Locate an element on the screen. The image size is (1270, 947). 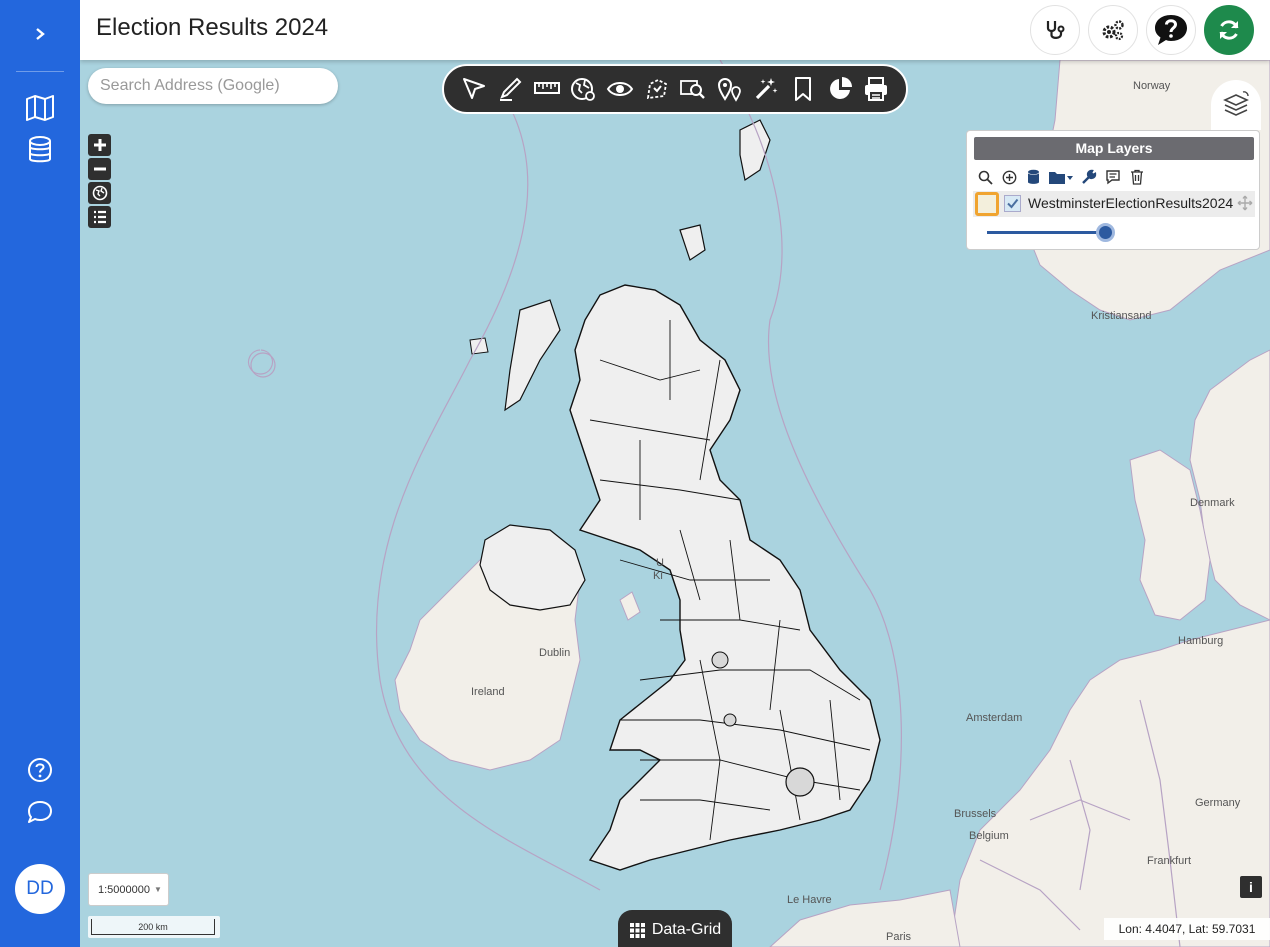
data-grid-button: Data-Grid is located at coordinates (675, 928).